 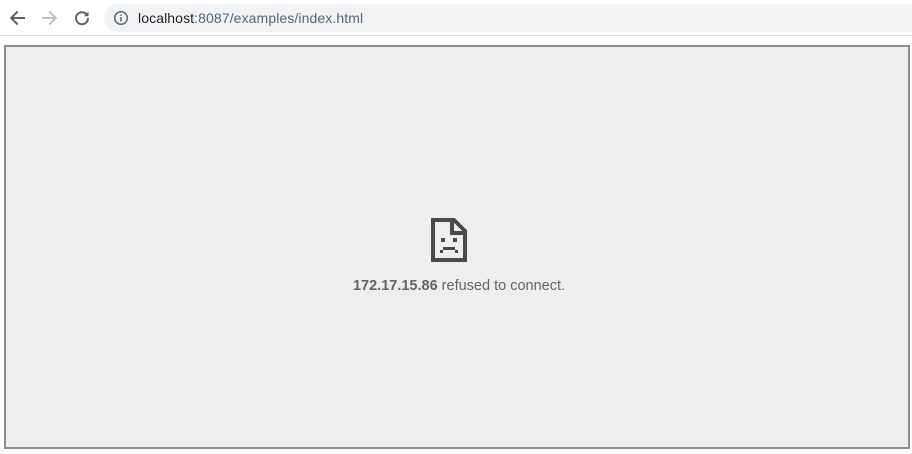 I want to click on browser-toolbar: localhost:8087/examples/index.html, so click(x=456, y=18).